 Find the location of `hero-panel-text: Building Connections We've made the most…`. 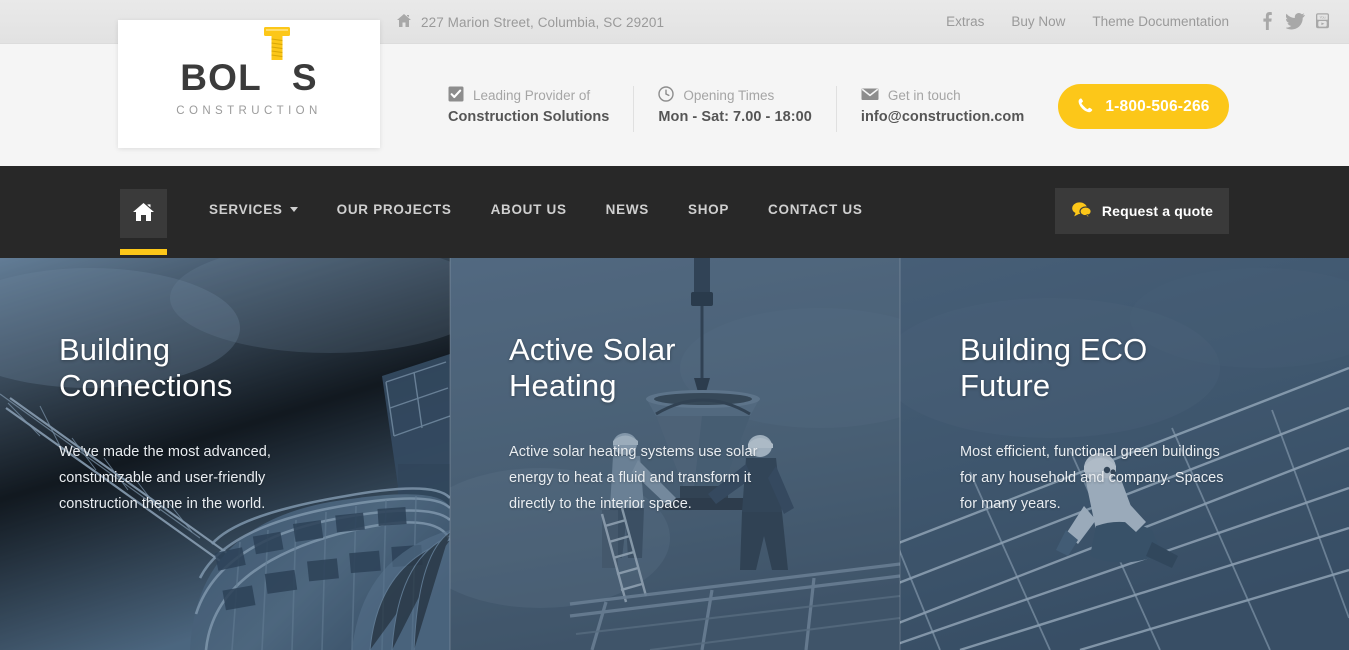

hero-panel-text: Building Connections We've made the most… is located at coordinates (194, 424).